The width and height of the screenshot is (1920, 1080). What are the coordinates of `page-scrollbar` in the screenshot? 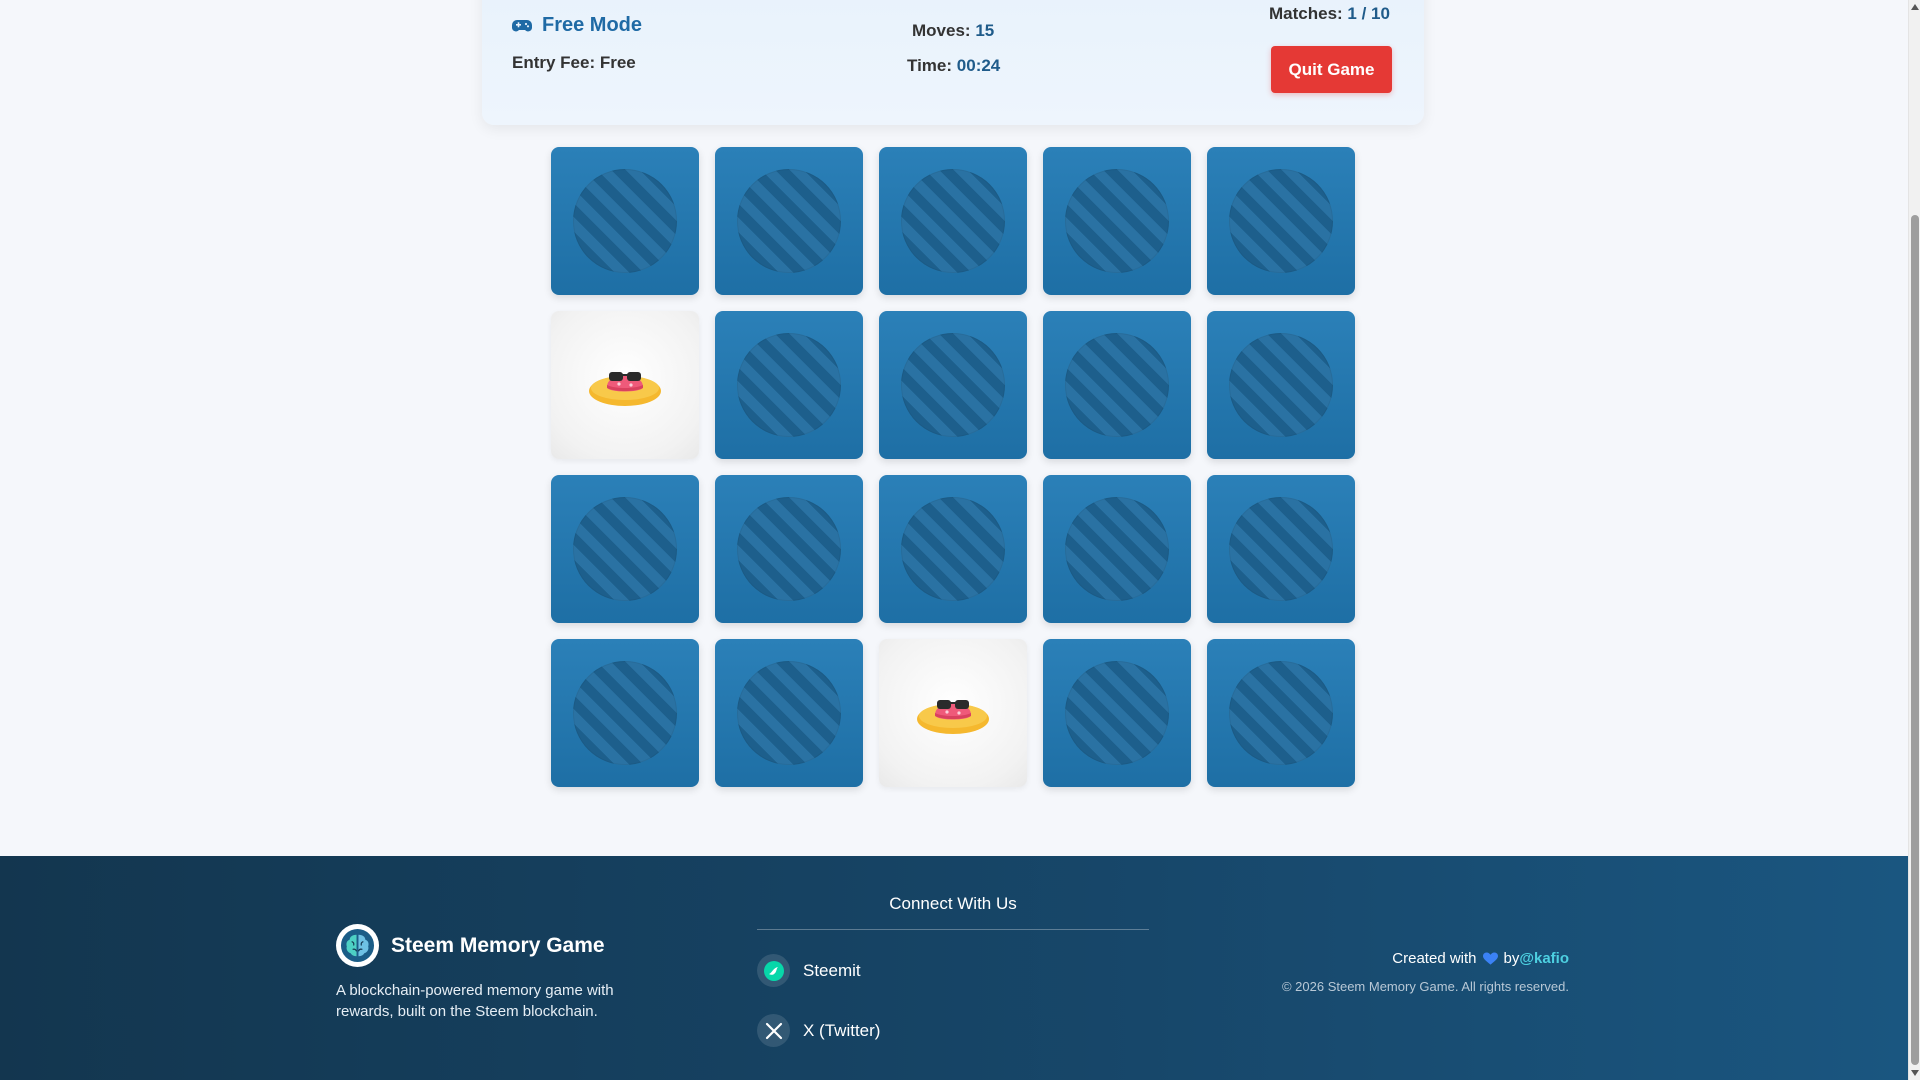 It's located at (1914, 540).